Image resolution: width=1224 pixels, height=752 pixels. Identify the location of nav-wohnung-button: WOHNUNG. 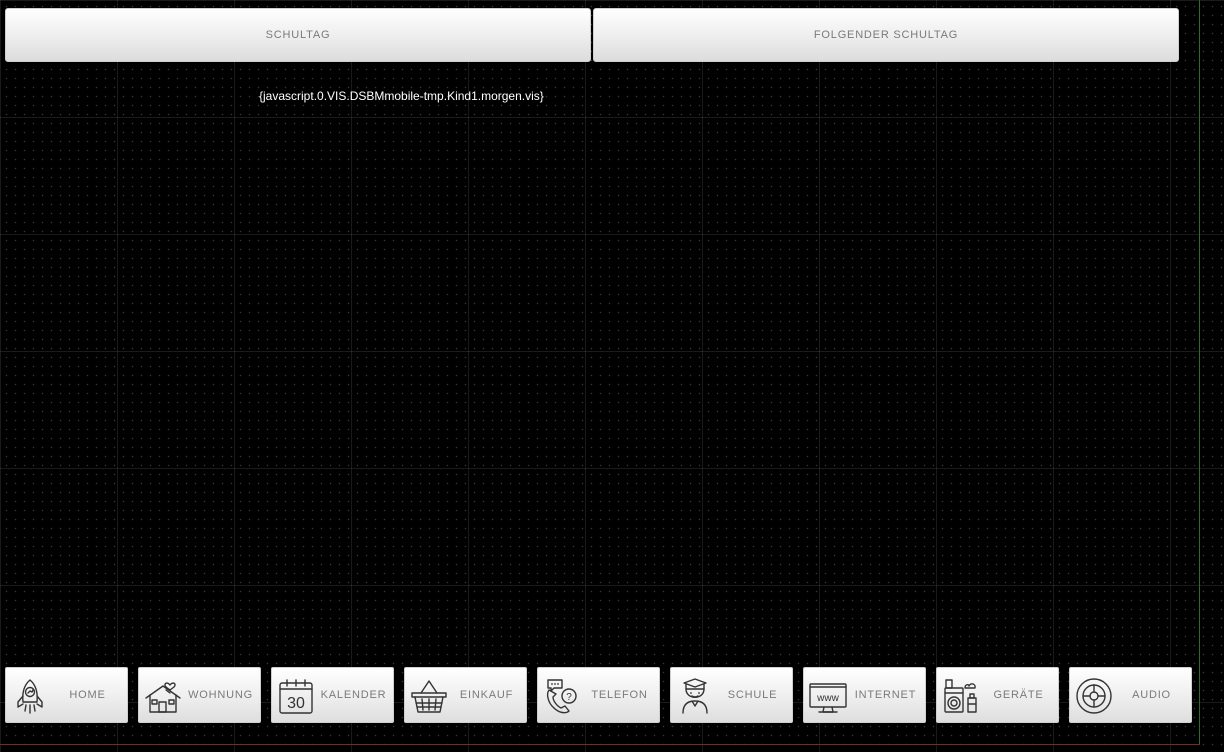
(199, 695).